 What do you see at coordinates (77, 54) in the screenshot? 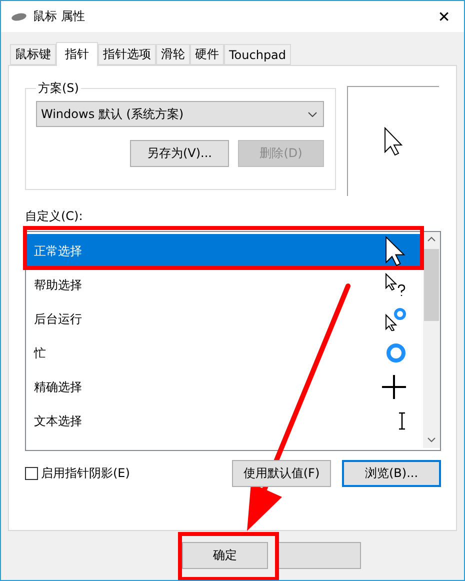
I see `tab: 指针` at bounding box center [77, 54].